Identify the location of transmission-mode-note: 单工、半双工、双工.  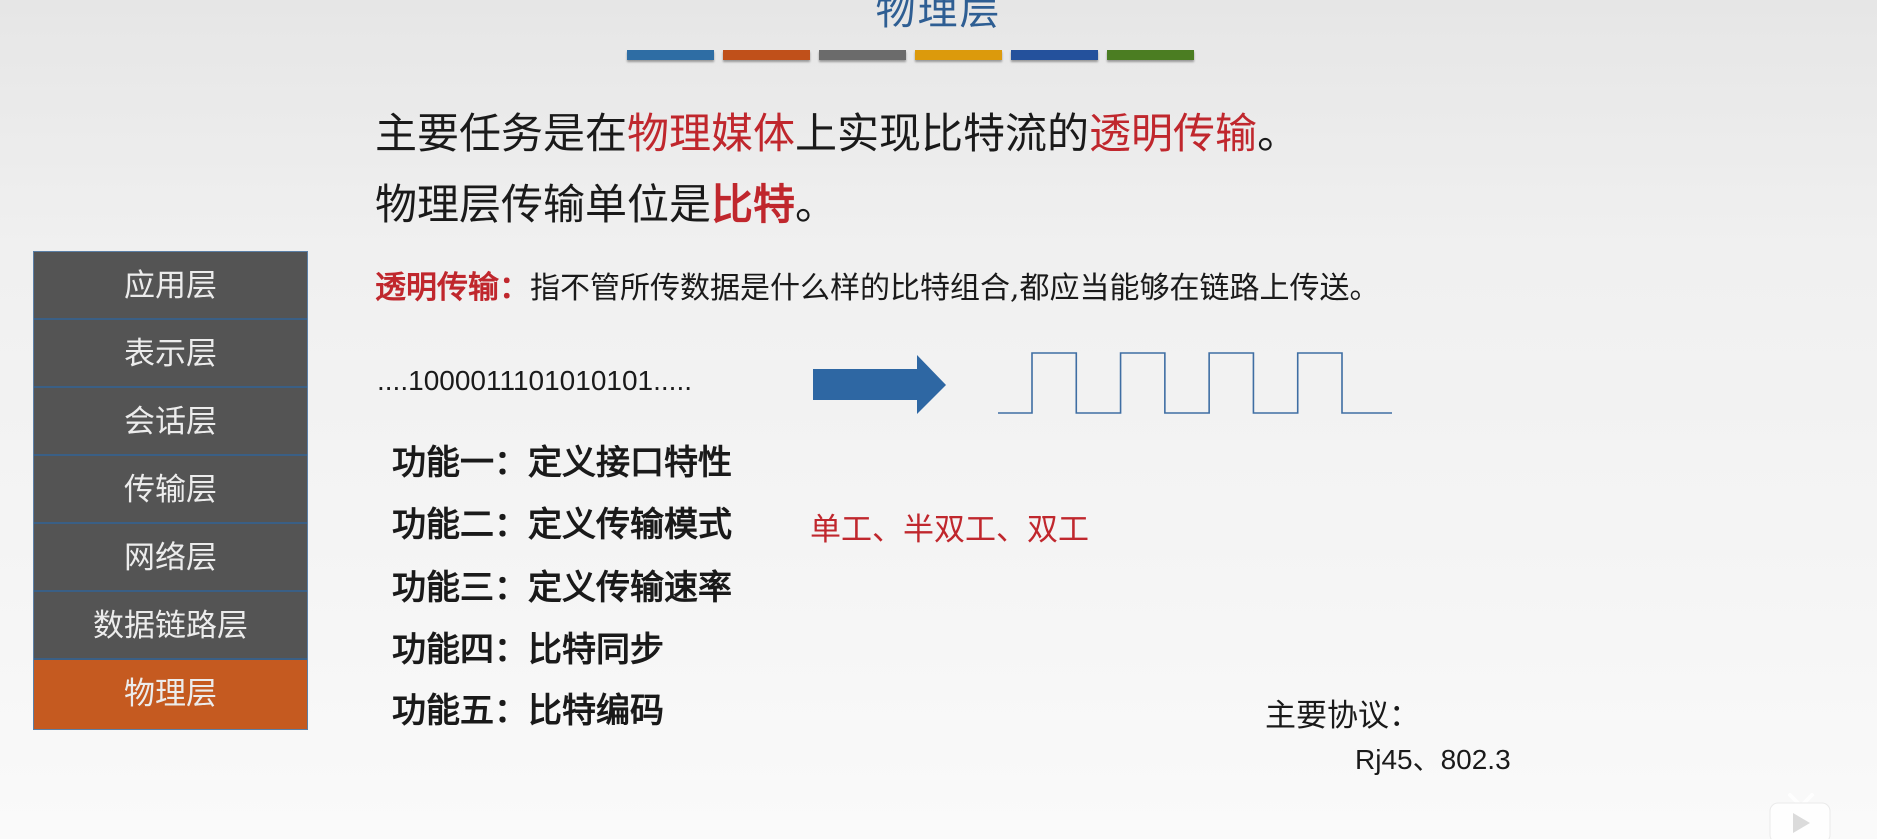
(949, 530).